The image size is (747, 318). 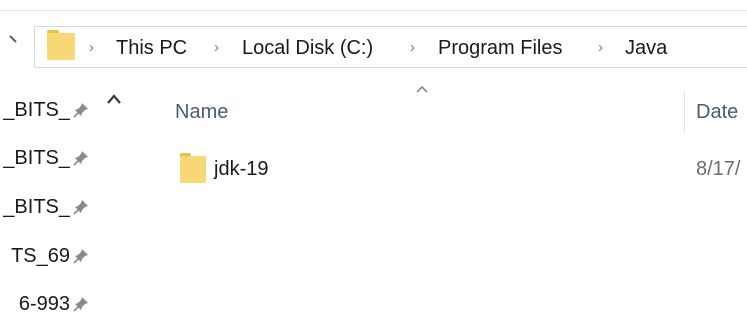 What do you see at coordinates (718, 169) in the screenshot?
I see `file-date: 8/17/` at bounding box center [718, 169].